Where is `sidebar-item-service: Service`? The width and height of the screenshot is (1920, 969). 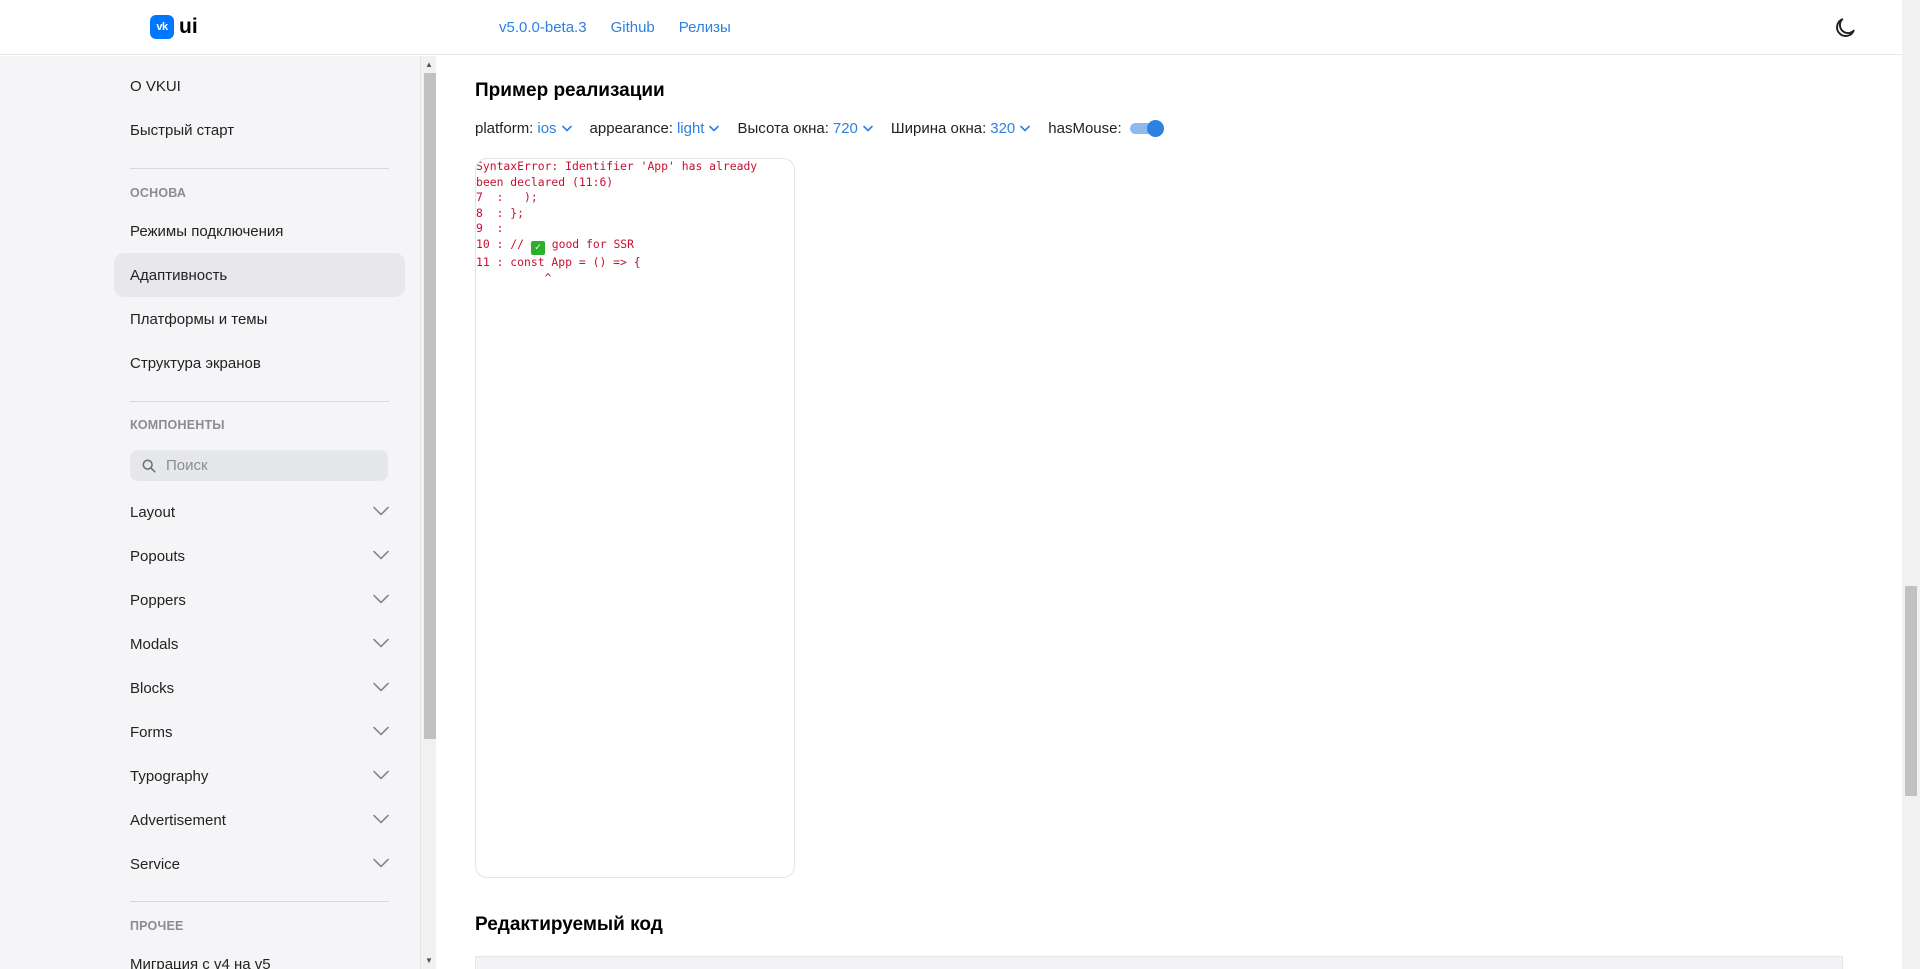
sidebar-item-service: Service is located at coordinates (259, 864).